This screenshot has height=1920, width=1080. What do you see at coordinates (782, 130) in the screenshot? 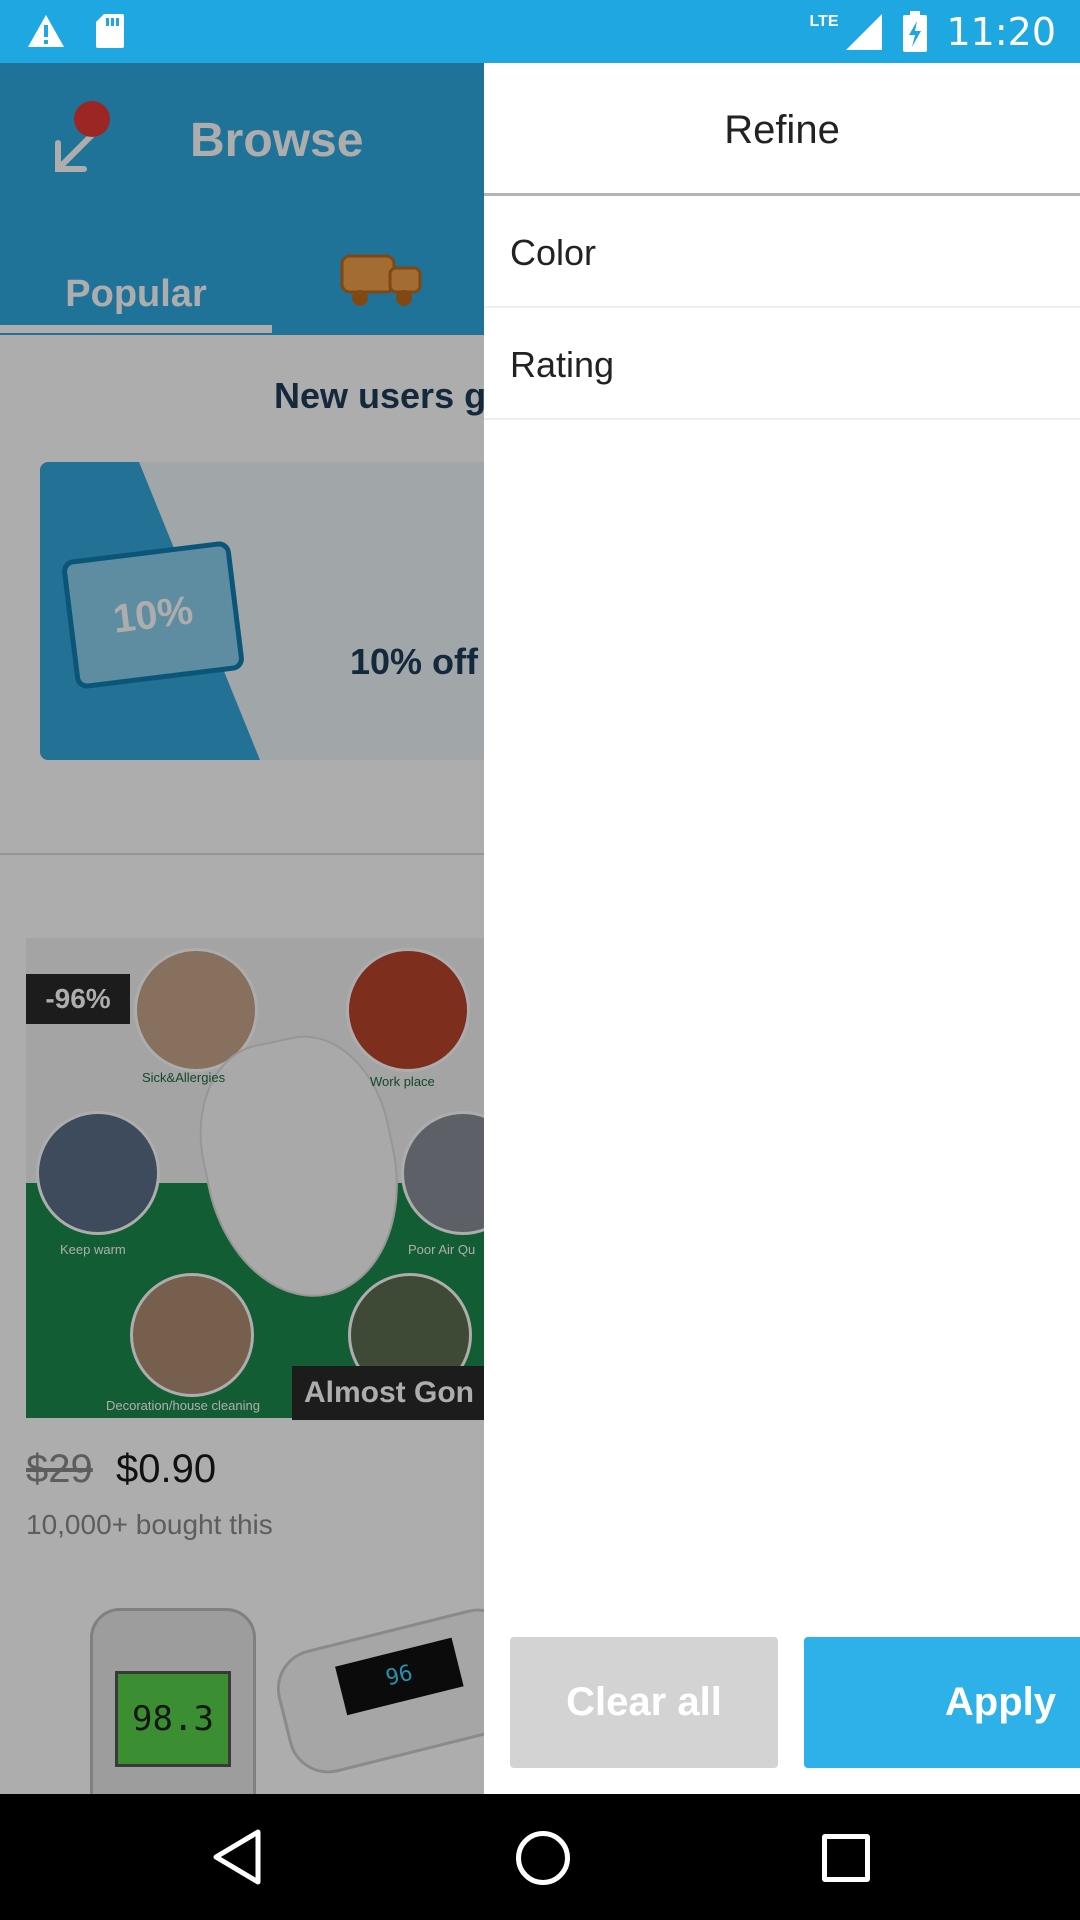
I see `drawer-title: Refine` at bounding box center [782, 130].